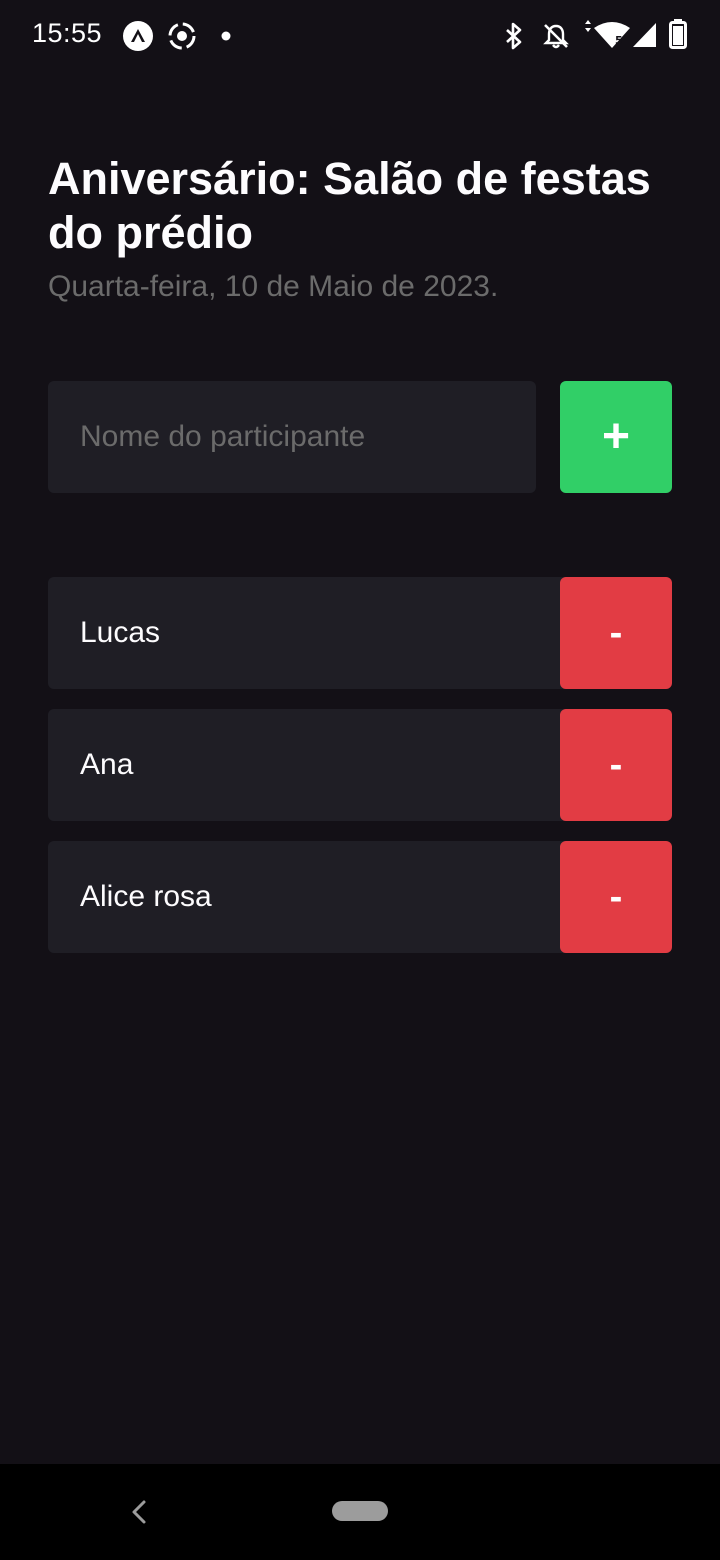 The width and height of the screenshot is (720, 1560). I want to click on status-time: 15:55, so click(67, 33).